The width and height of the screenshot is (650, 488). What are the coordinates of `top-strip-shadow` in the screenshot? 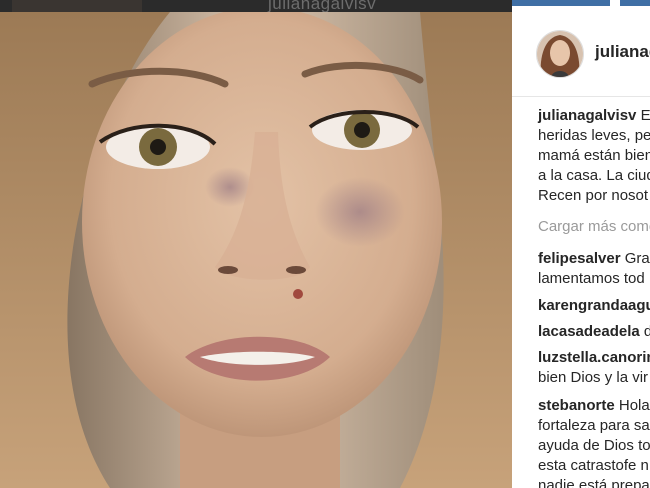 It's located at (77, 6).